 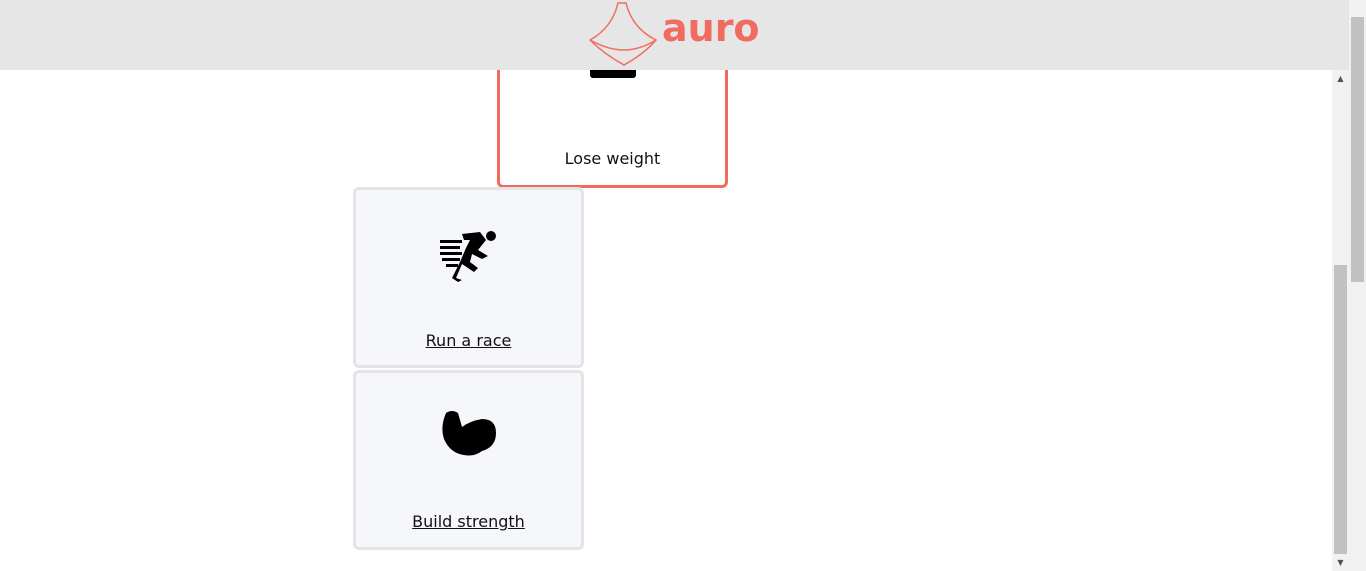 What do you see at coordinates (612, 129) in the screenshot?
I see `goal-card-lose-weight: Lose weight` at bounding box center [612, 129].